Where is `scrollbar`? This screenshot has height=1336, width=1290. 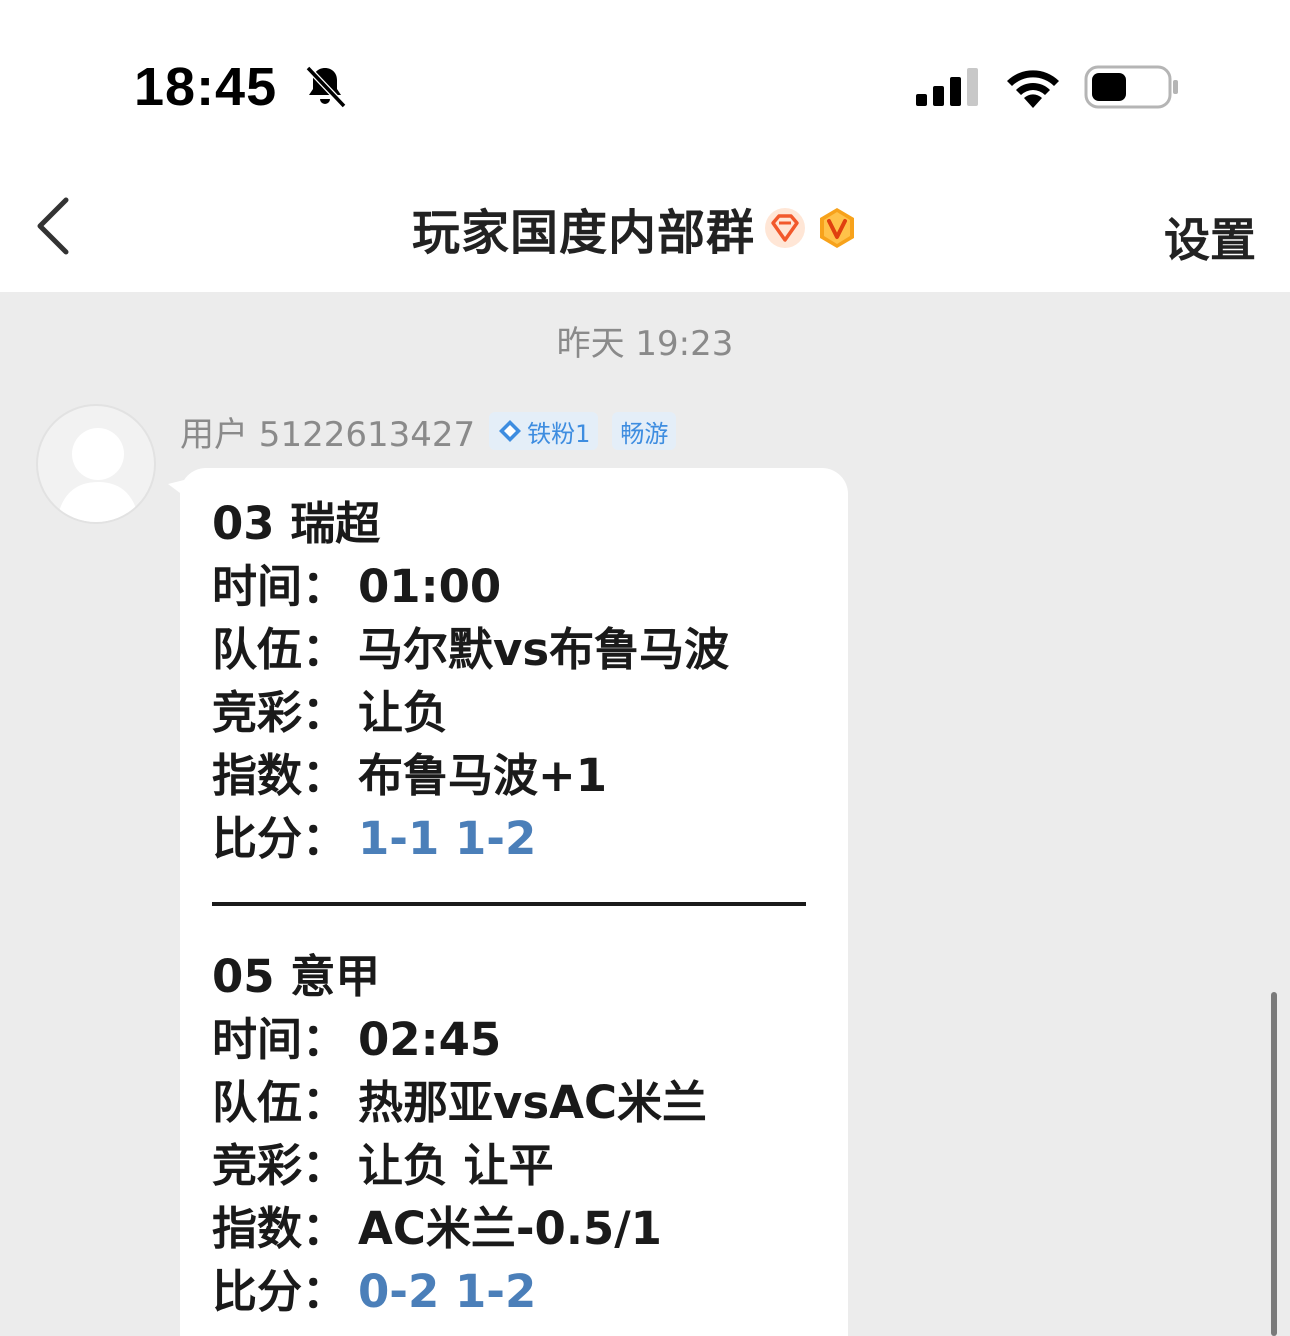
scrollbar is located at coordinates (1274, 1164).